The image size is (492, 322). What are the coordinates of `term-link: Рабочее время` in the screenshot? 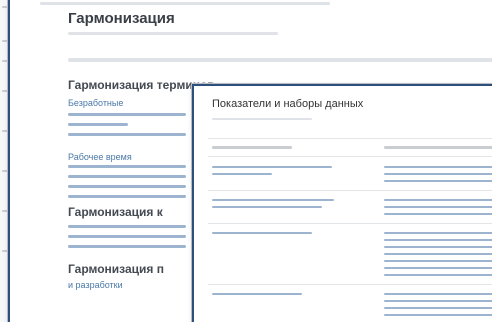 It's located at (100, 157).